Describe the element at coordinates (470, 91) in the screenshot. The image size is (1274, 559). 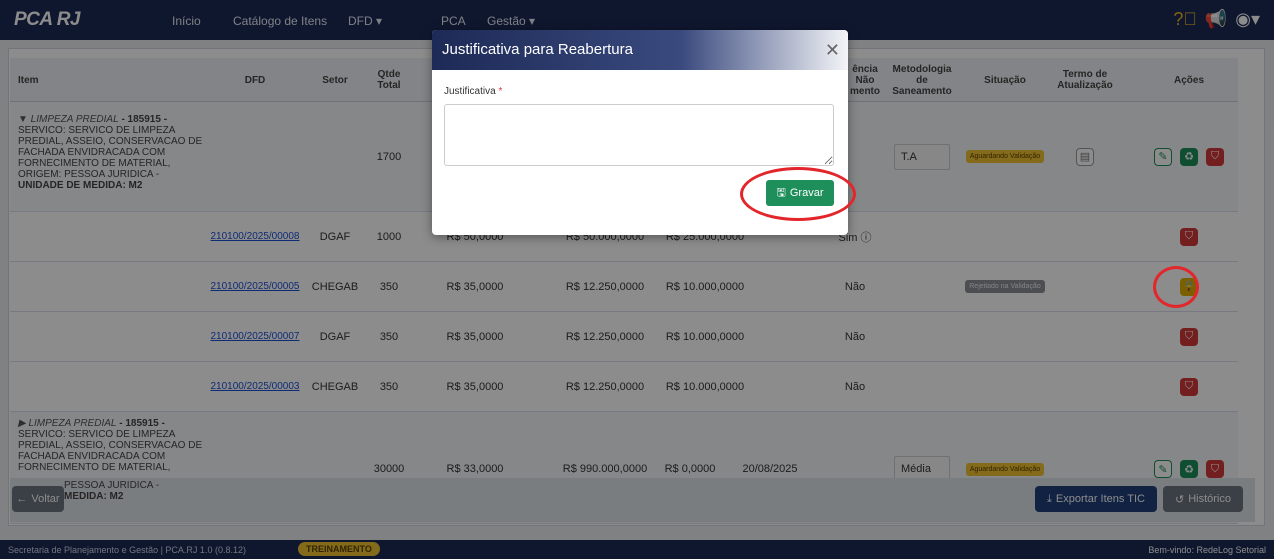
I see `label-text: Justificativa` at that location.